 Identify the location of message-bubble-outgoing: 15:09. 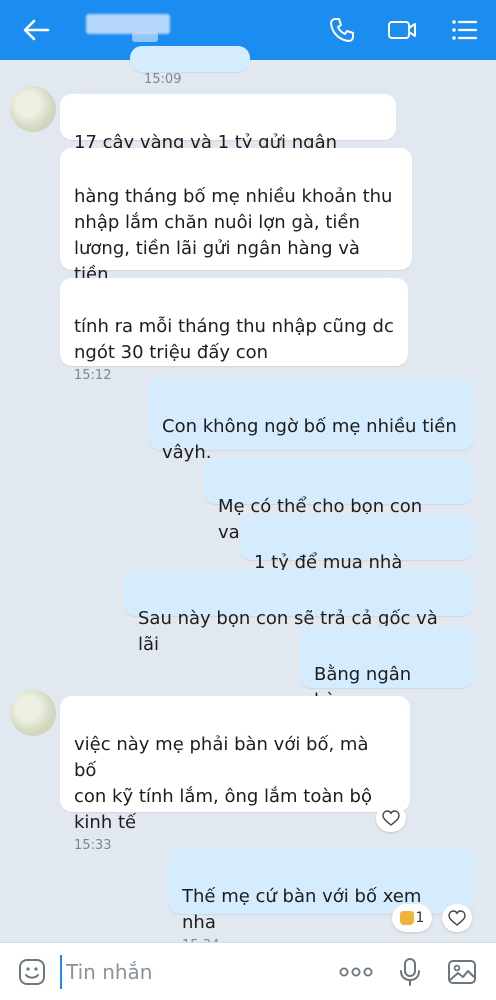
(190, 66).